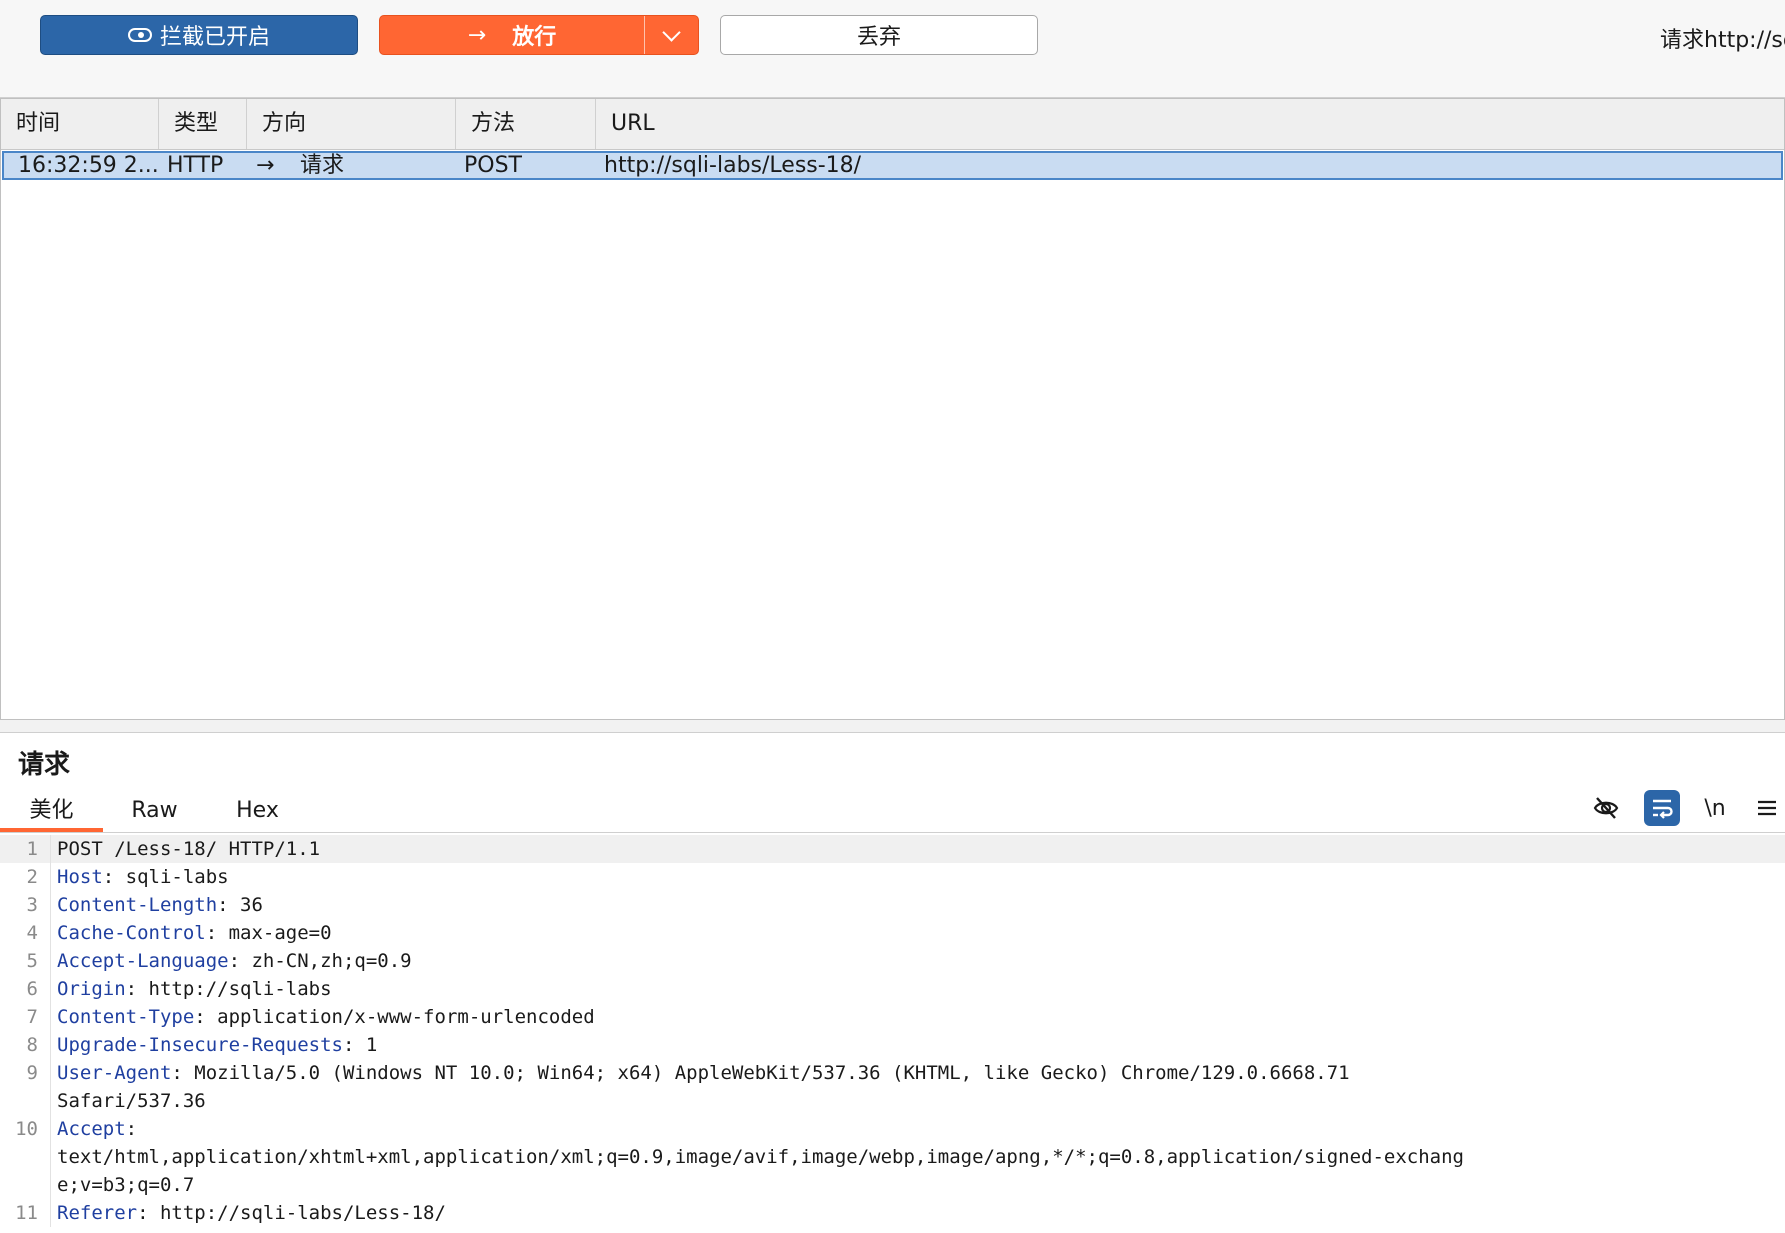  What do you see at coordinates (25, 933) in the screenshot?
I see `line-number: 4` at bounding box center [25, 933].